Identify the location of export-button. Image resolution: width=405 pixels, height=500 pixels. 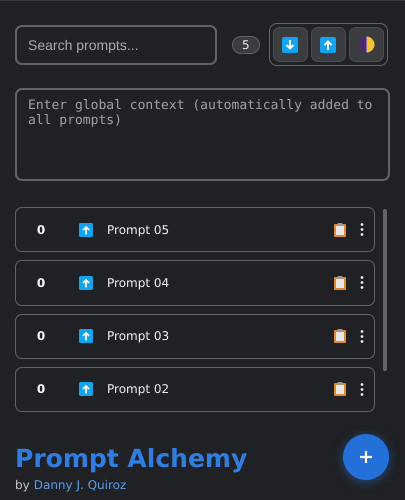
(328, 44).